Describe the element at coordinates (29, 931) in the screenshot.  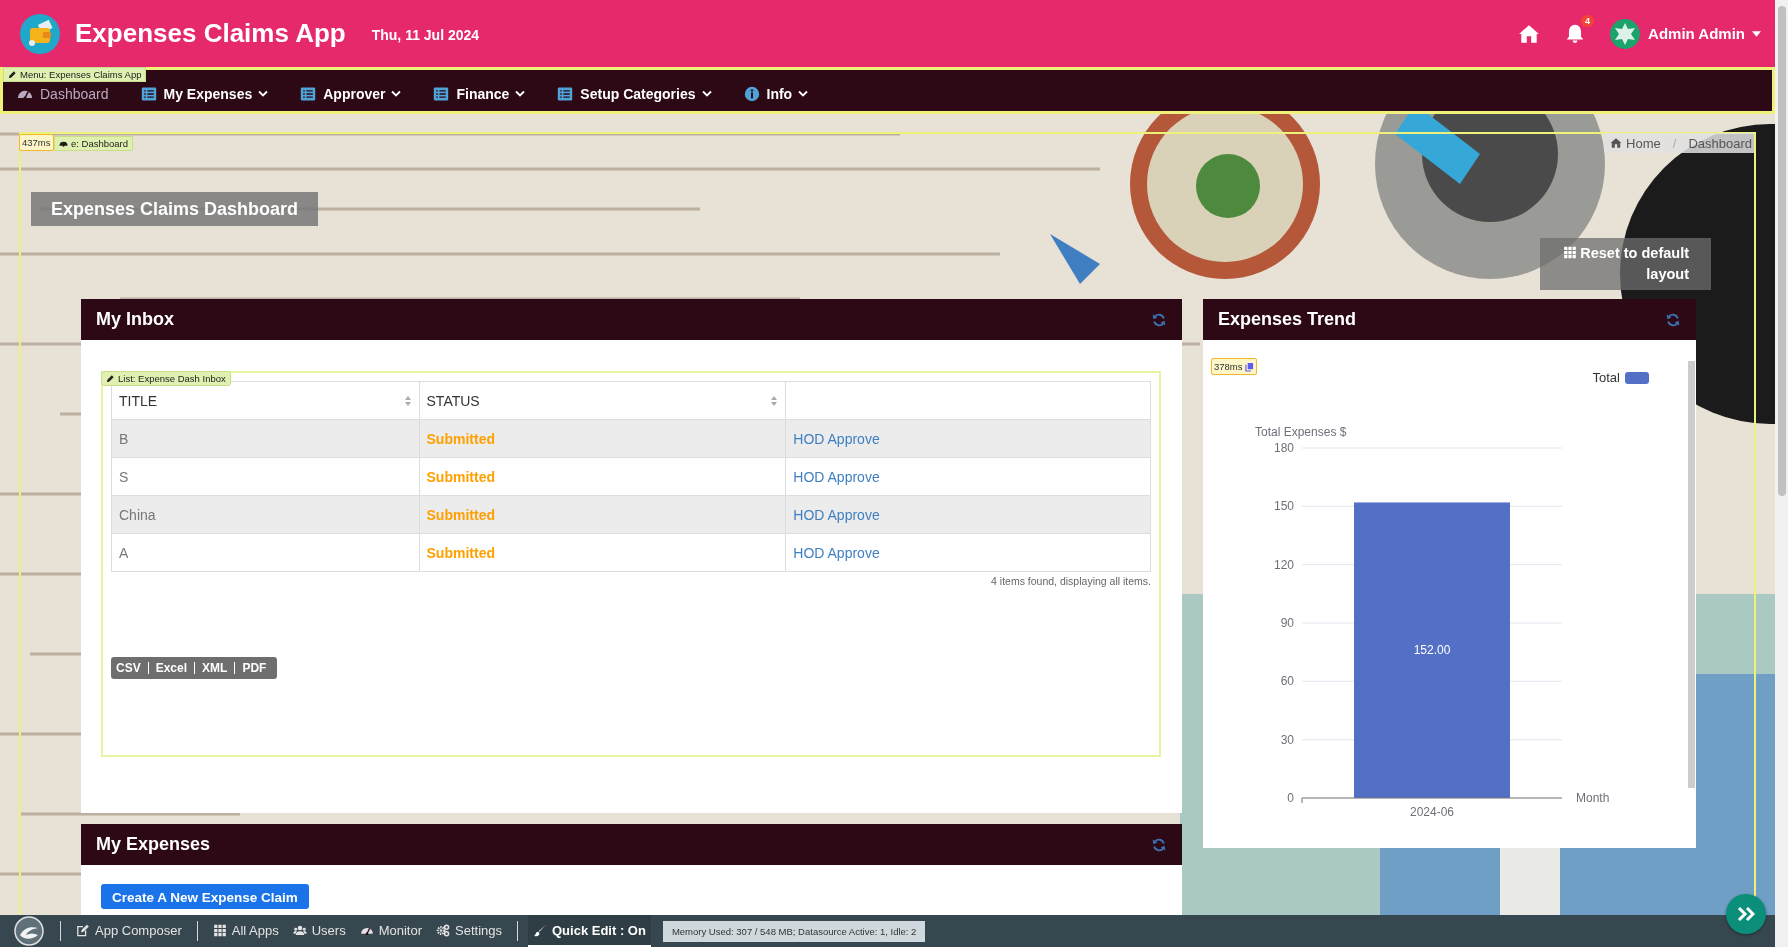
I see `logo-icon` at that location.